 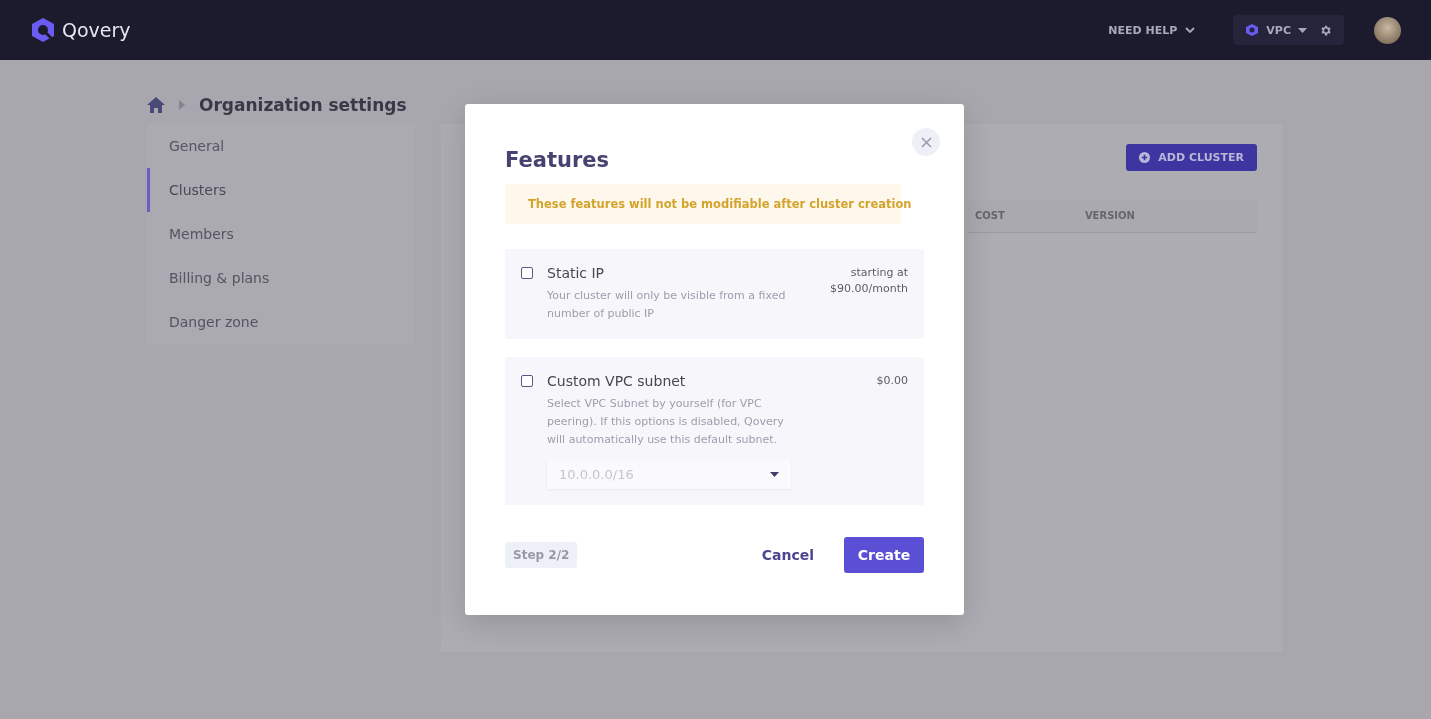 I want to click on sidebar-item: Billing & plans, so click(x=281, y=278).